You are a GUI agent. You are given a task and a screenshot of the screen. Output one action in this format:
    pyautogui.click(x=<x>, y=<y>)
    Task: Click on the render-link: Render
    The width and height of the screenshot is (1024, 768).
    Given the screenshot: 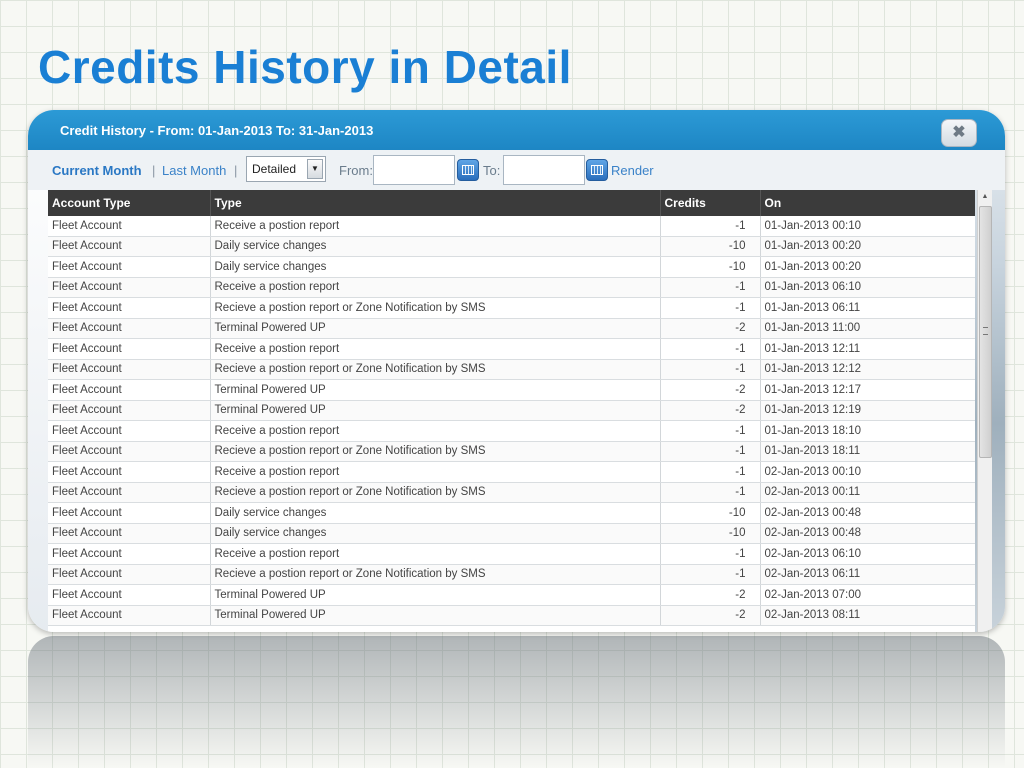 What is the action you would take?
    pyautogui.click(x=632, y=170)
    